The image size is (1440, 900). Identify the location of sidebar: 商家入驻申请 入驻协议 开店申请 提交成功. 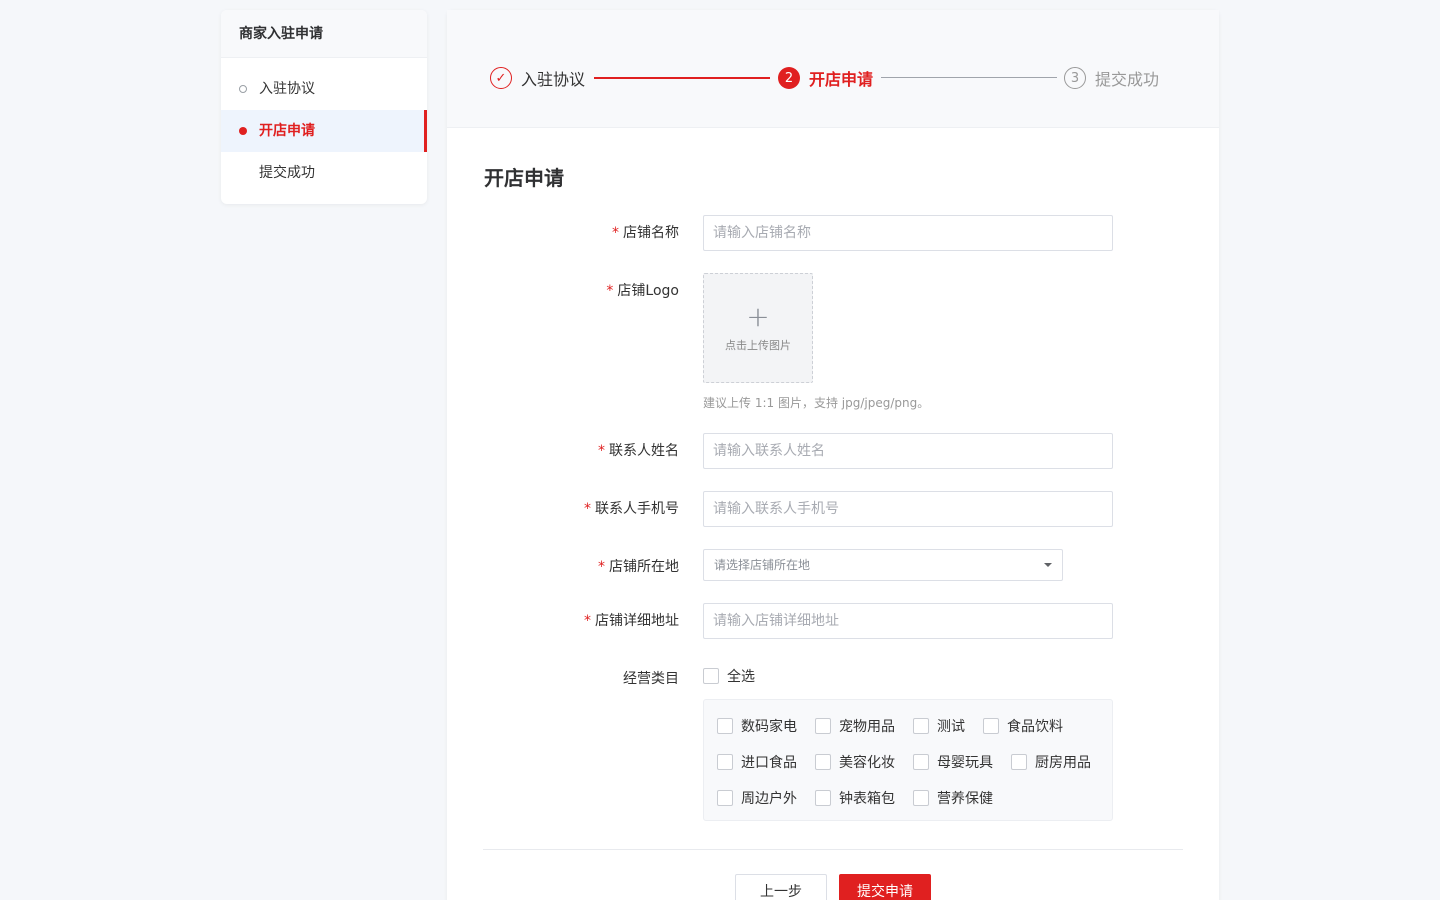
(324, 107).